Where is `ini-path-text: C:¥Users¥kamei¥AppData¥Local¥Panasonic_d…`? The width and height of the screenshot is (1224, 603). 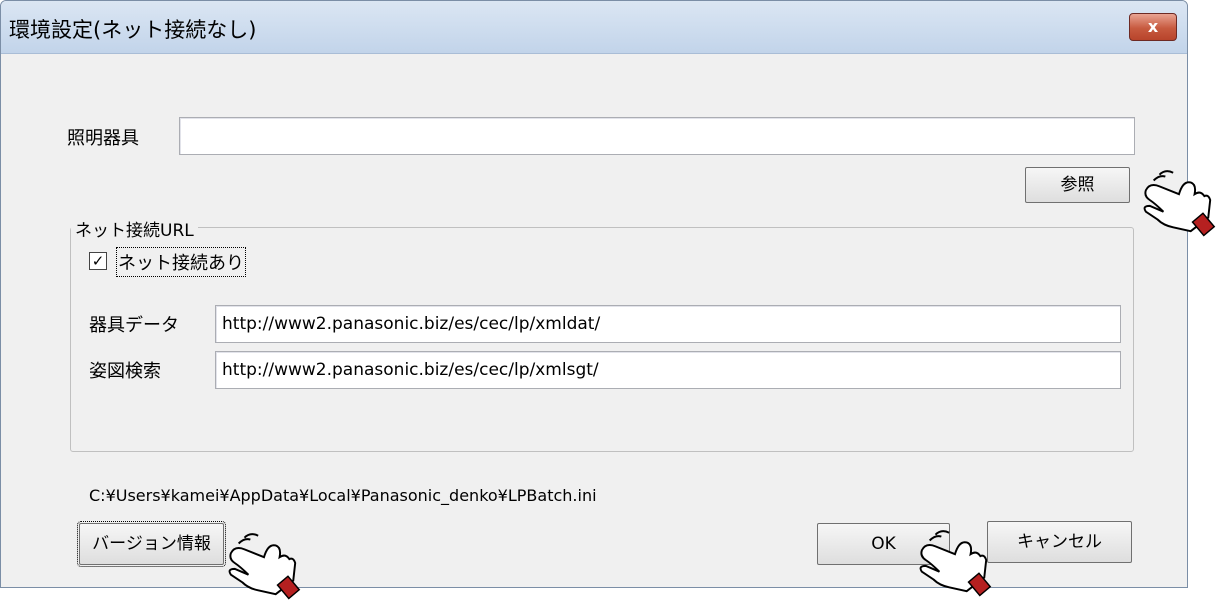
ini-path-text: C:¥Users¥kamei¥AppData¥Local¥Panasonic_d… is located at coordinates (343, 495).